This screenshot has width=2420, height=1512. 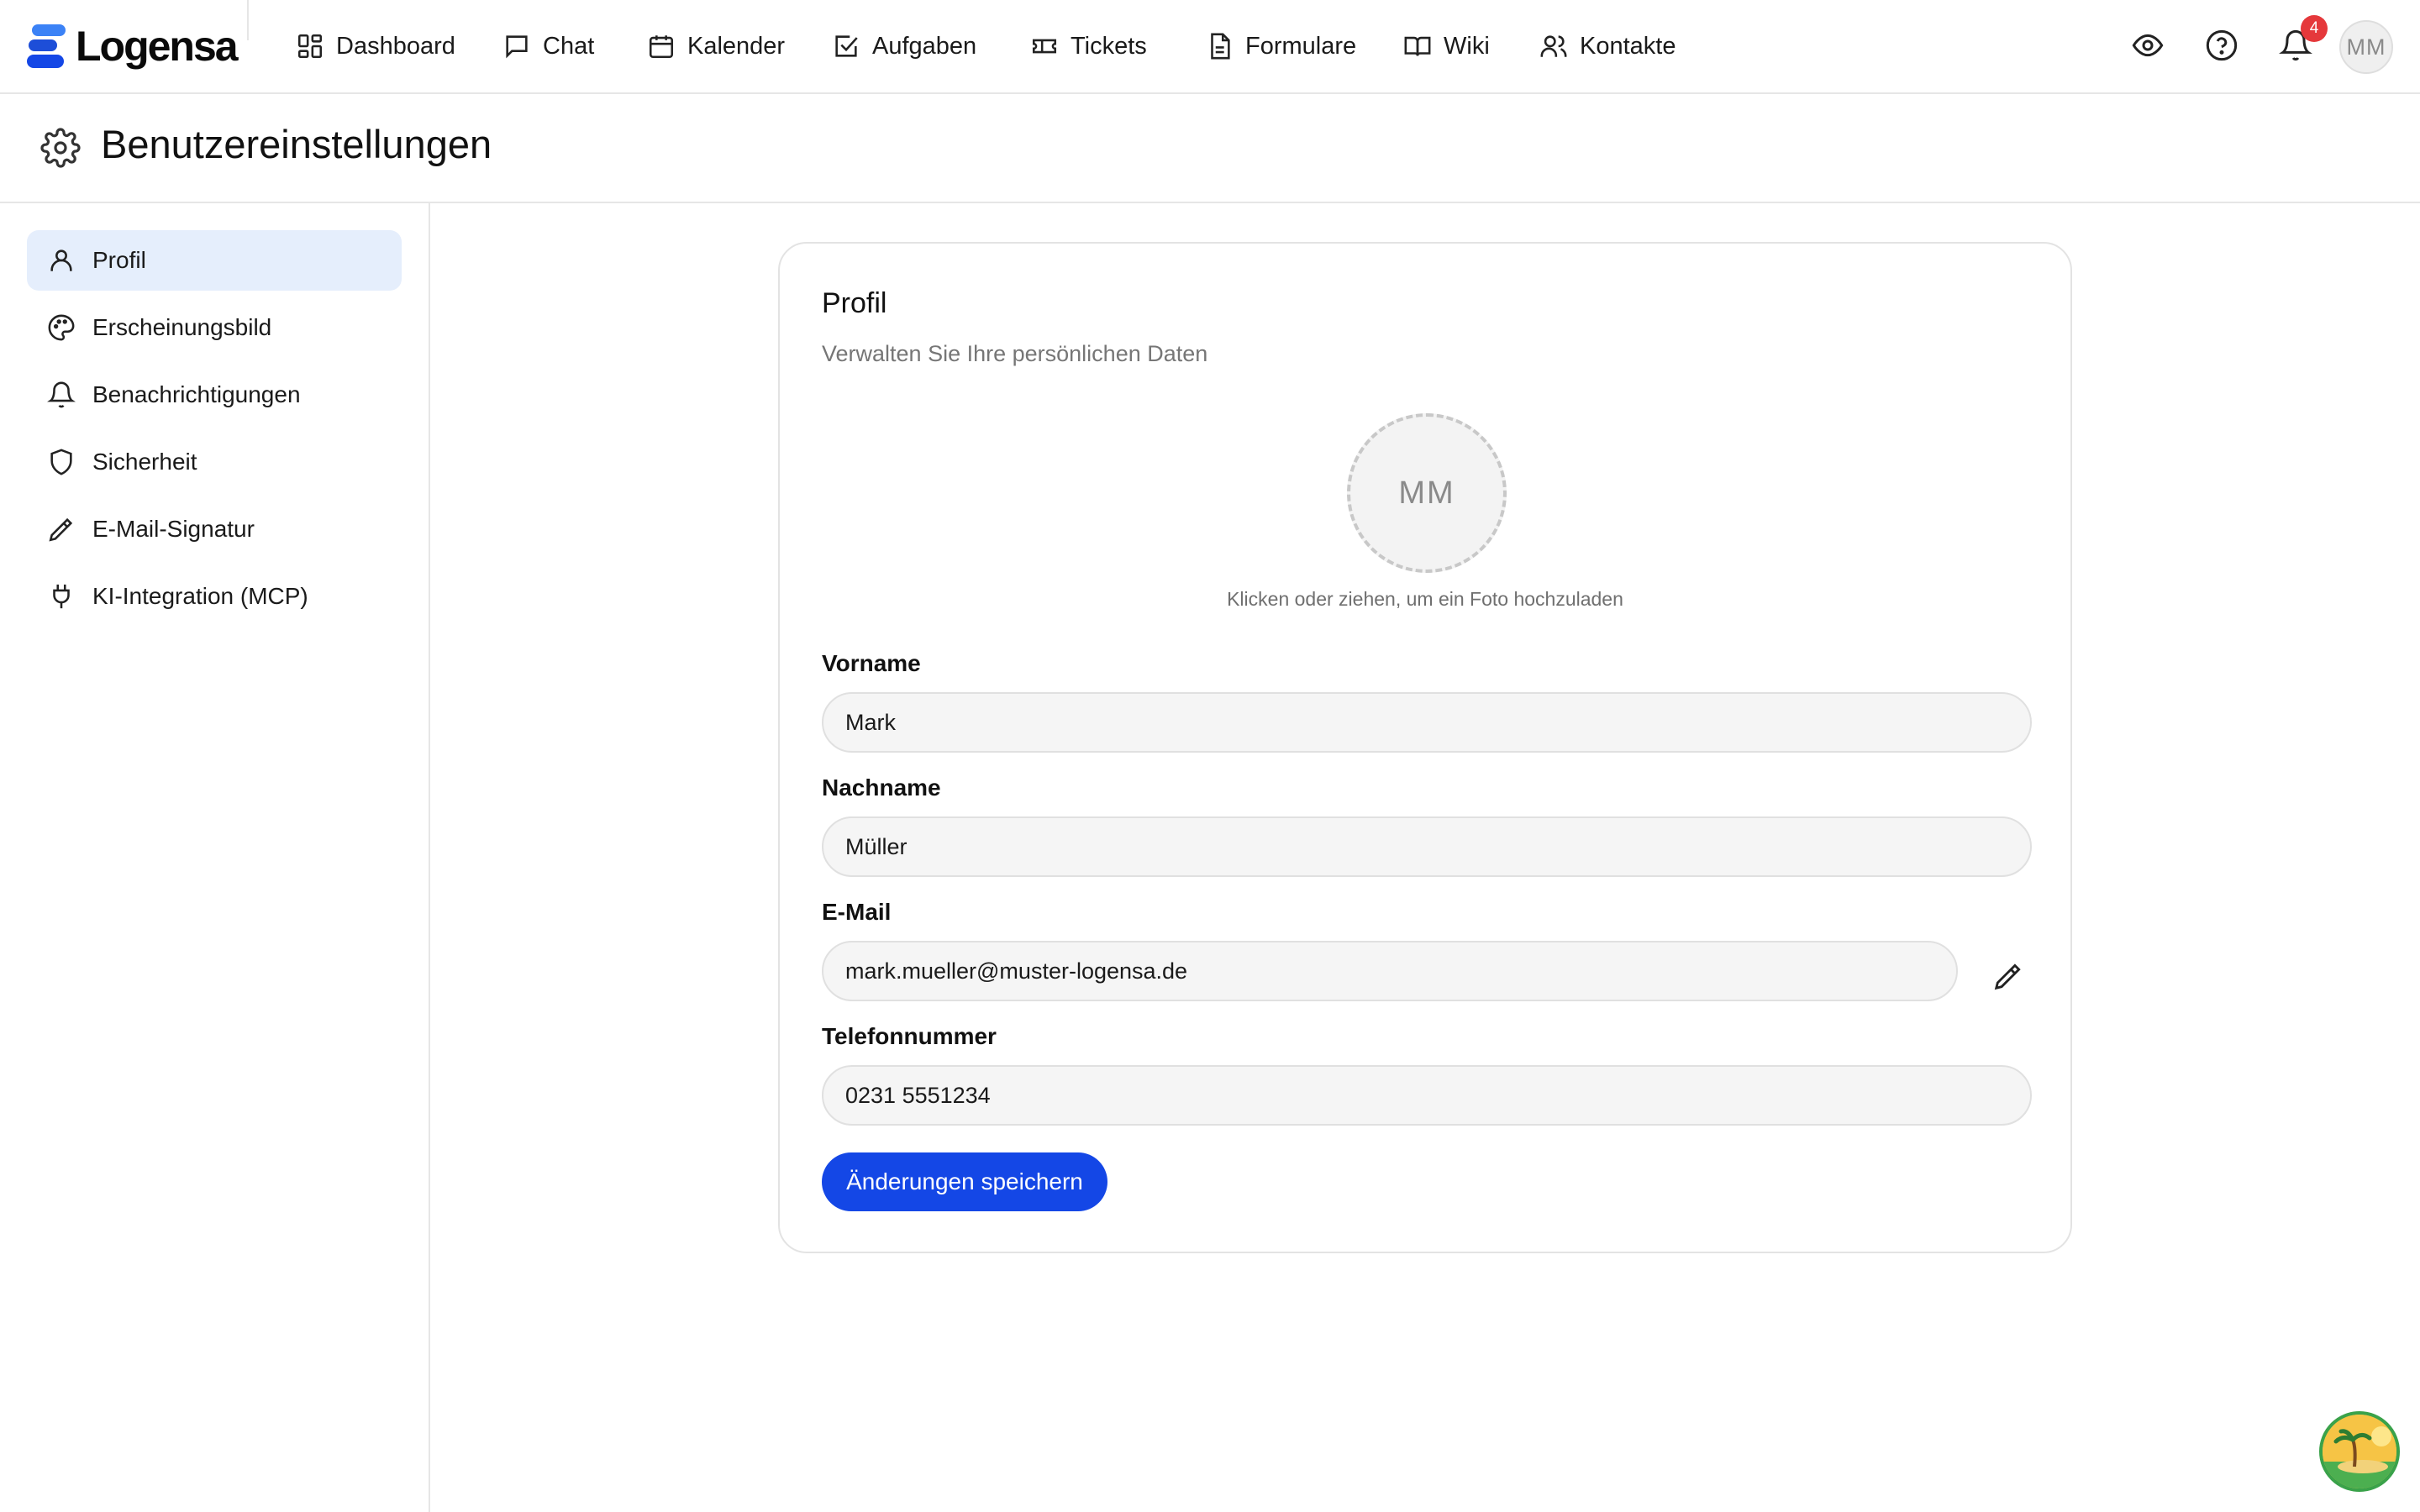 I want to click on sidebar-item-label: Erscheinungsbild, so click(x=182, y=327).